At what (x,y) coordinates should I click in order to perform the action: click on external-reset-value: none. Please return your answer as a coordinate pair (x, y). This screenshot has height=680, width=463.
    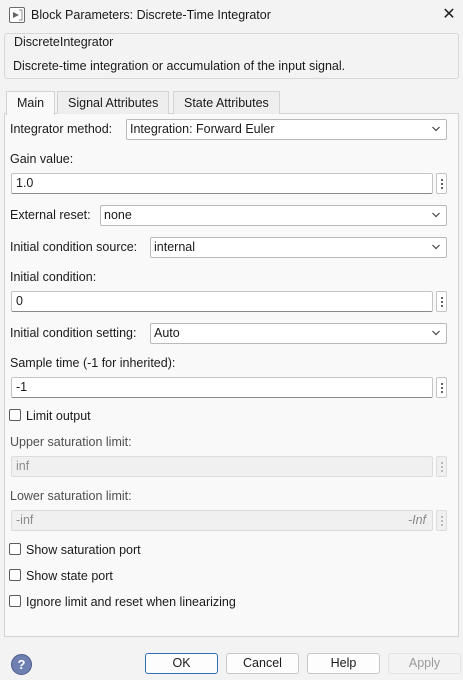
    Looking at the image, I should click on (118, 215).